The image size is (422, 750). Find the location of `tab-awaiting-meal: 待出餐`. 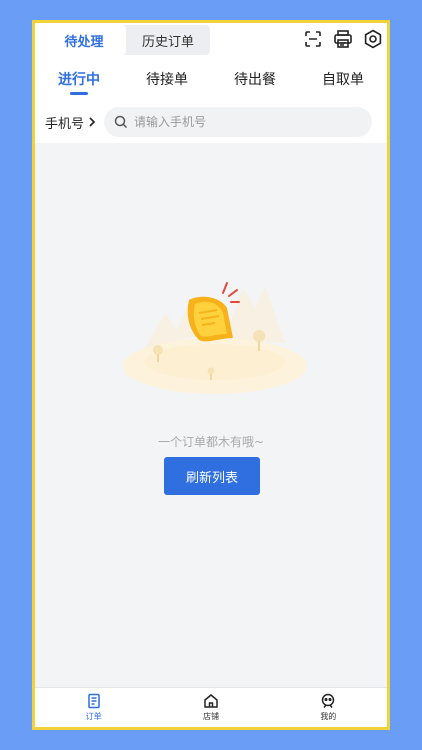

tab-awaiting-meal: 待出餐 is located at coordinates (255, 79).